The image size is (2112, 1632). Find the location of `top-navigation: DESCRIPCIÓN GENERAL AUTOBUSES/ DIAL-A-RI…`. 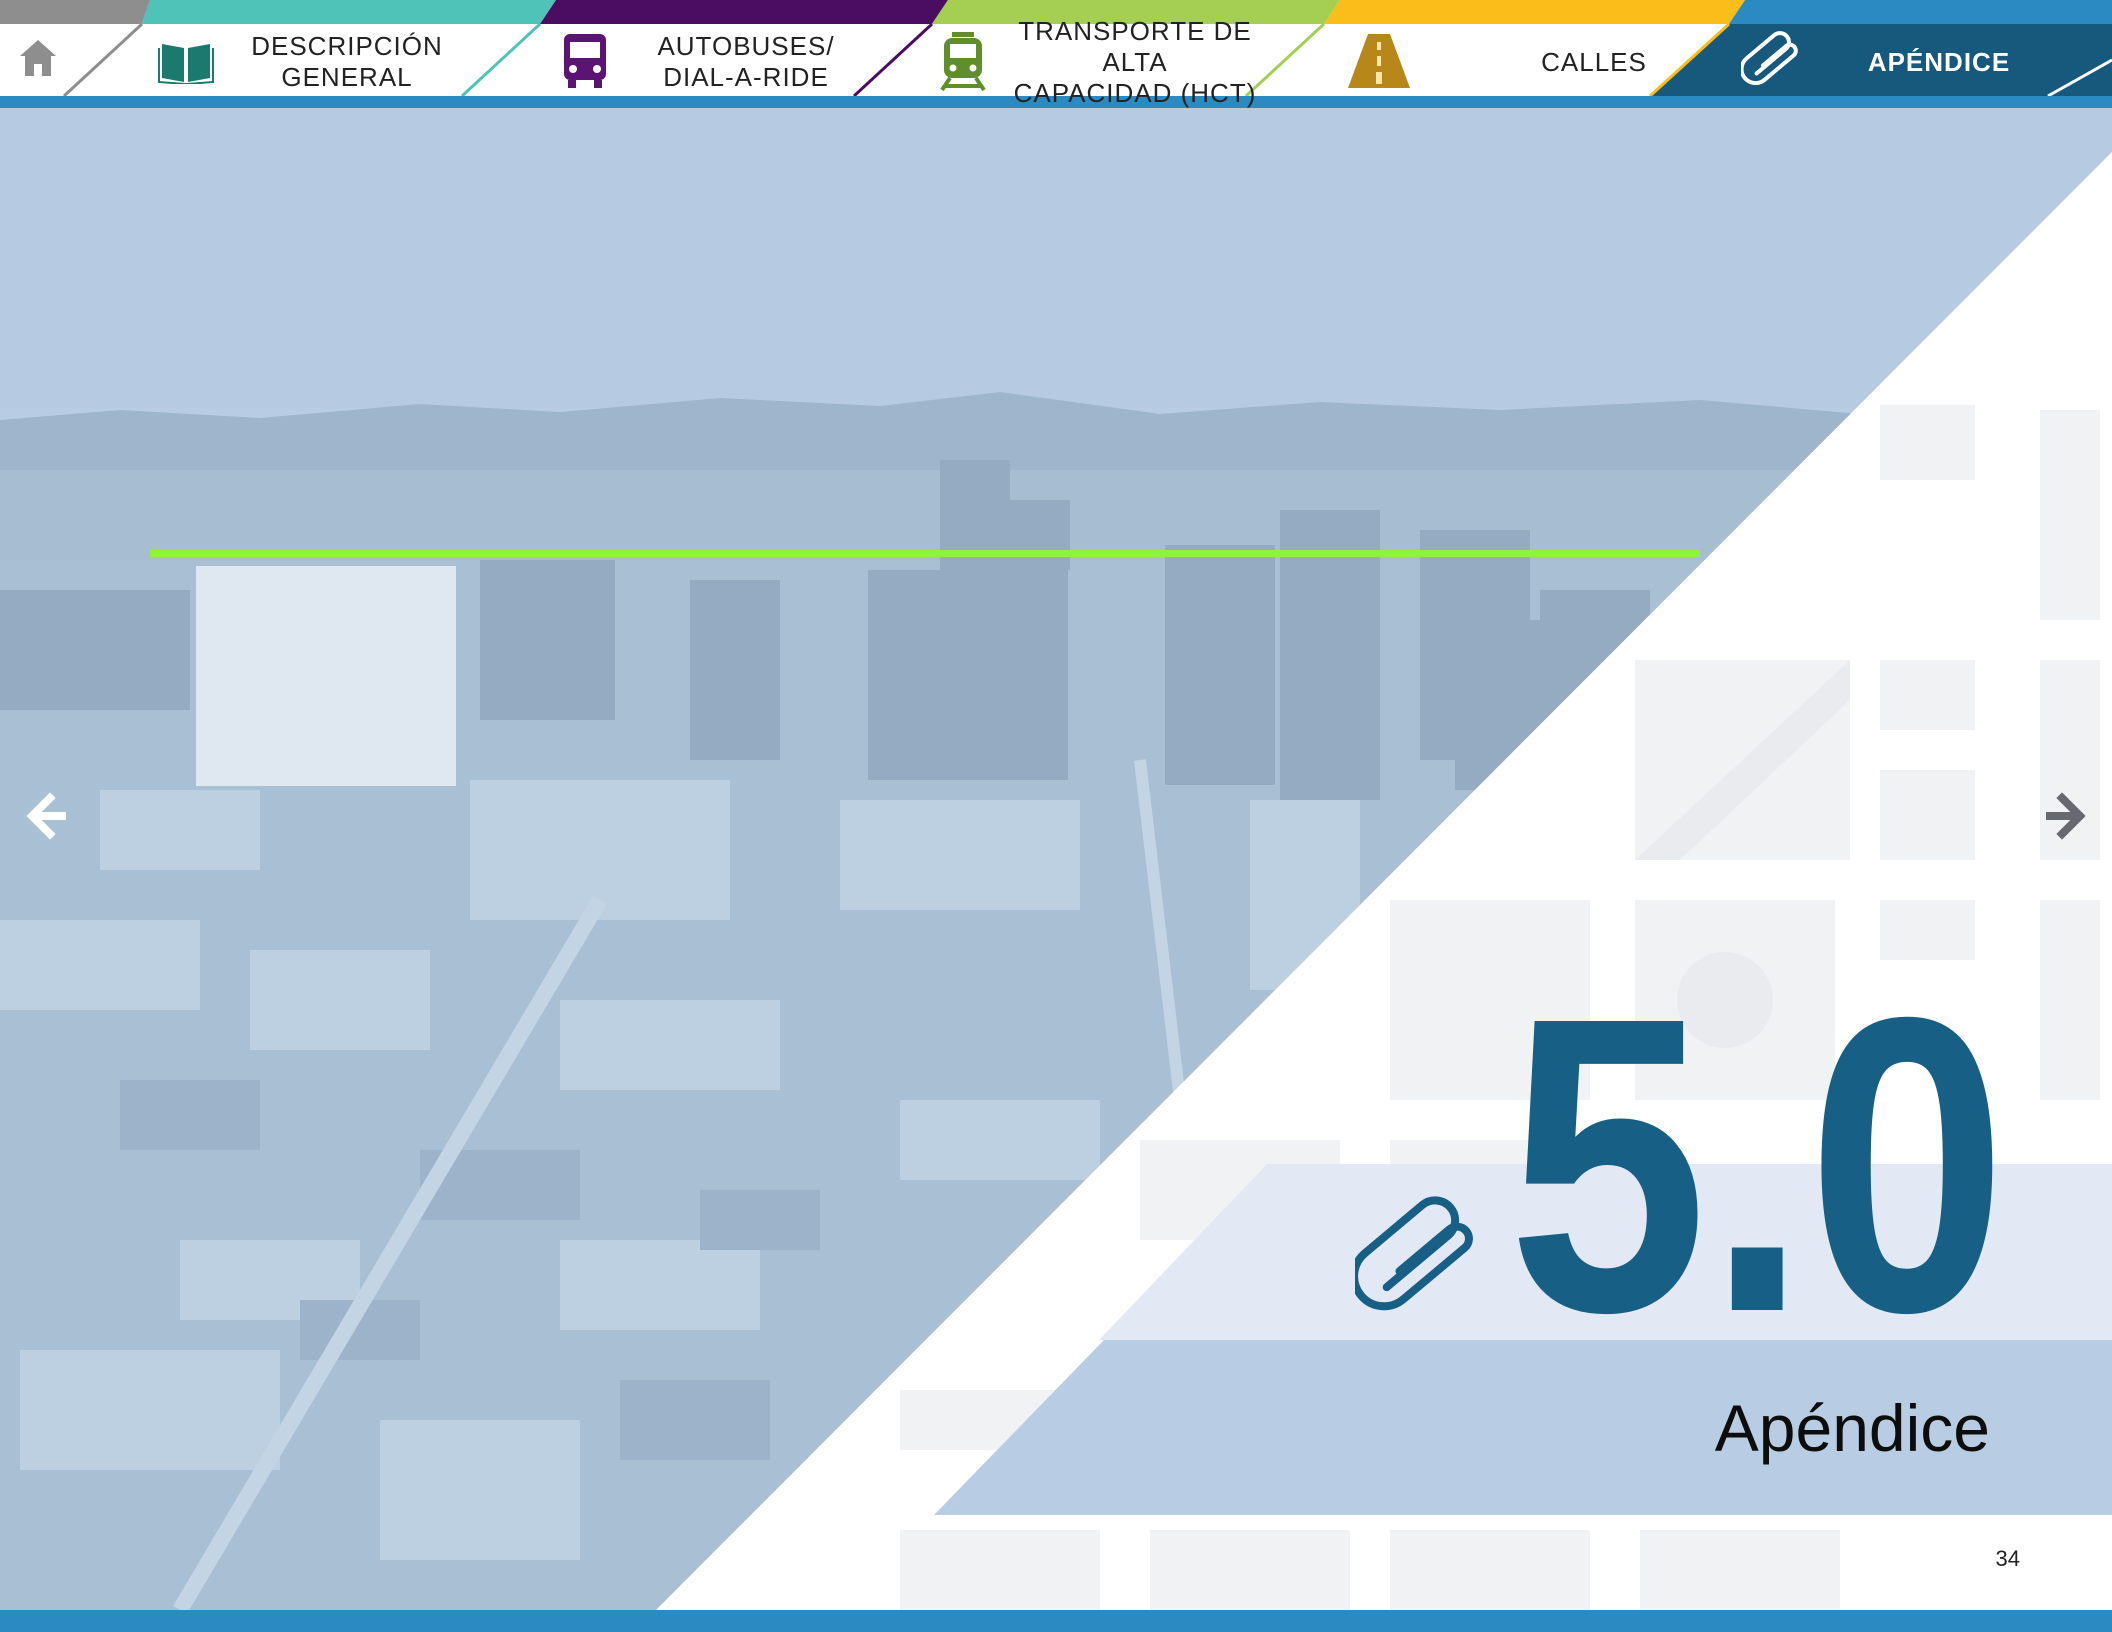

top-navigation: DESCRIPCIÓN GENERAL AUTOBUSES/ DIAL-A-RI… is located at coordinates (1056, 54).